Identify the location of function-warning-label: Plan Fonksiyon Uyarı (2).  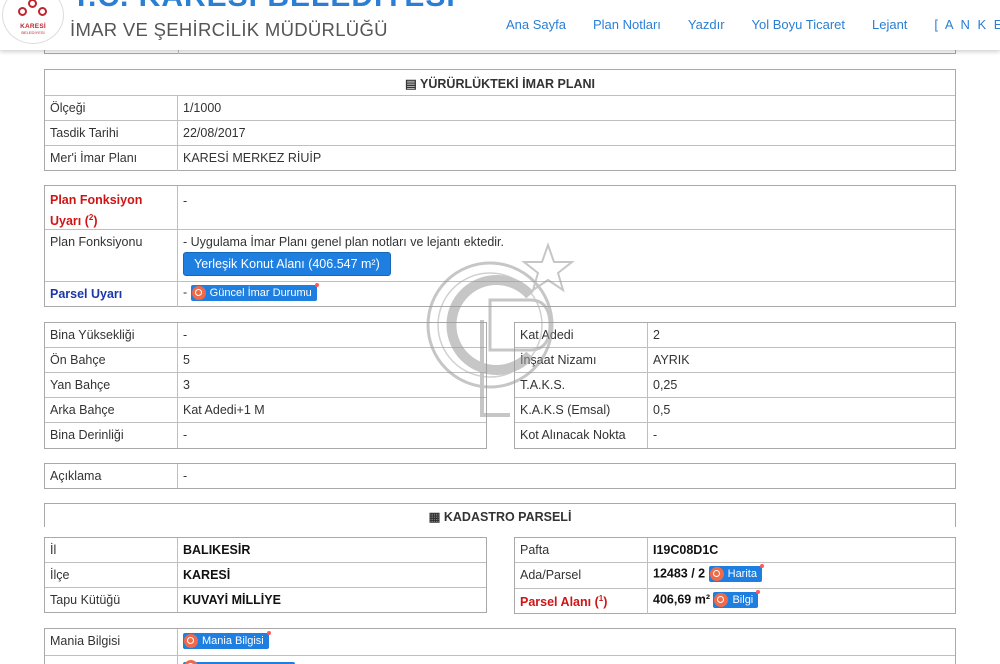
(111, 207).